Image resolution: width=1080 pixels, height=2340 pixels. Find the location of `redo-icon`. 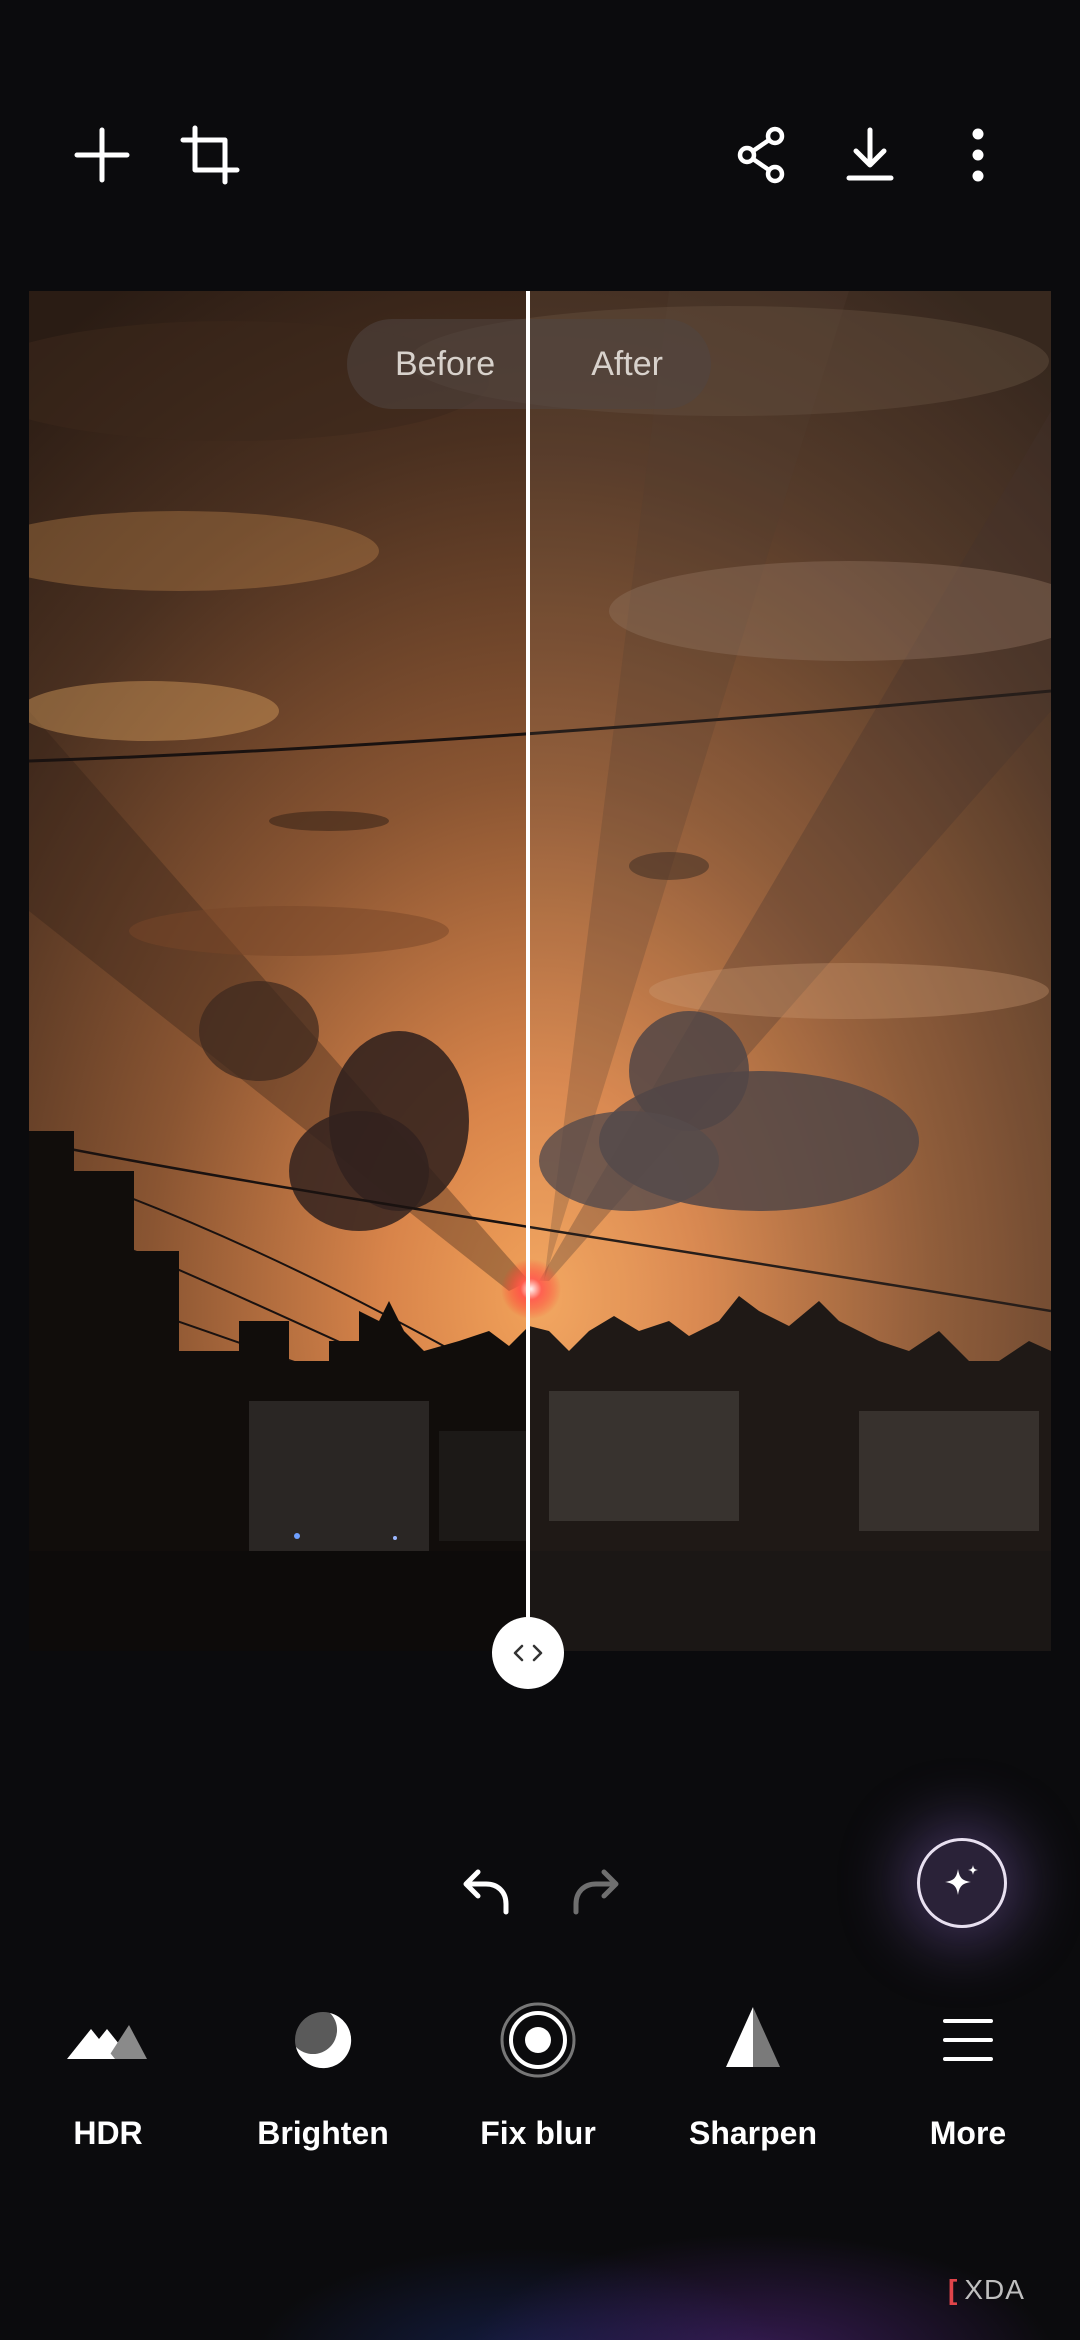

redo-icon is located at coordinates (596, 1892).